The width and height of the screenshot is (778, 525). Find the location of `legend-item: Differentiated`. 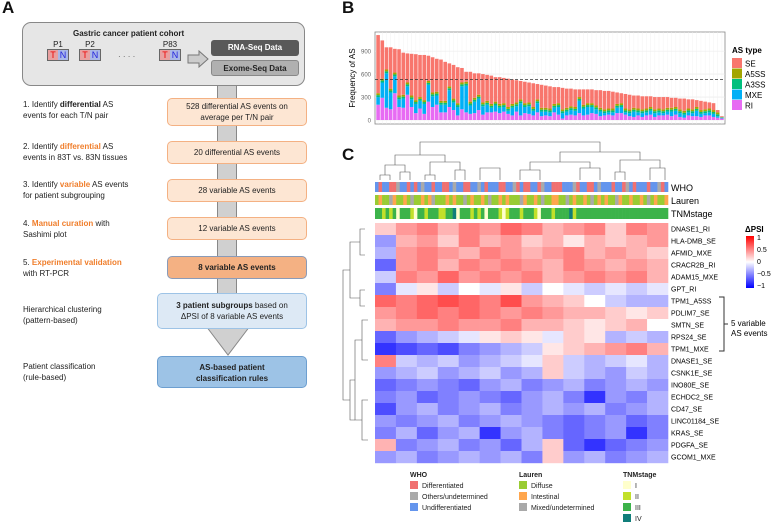

legend-item: Differentiated is located at coordinates (449, 486).